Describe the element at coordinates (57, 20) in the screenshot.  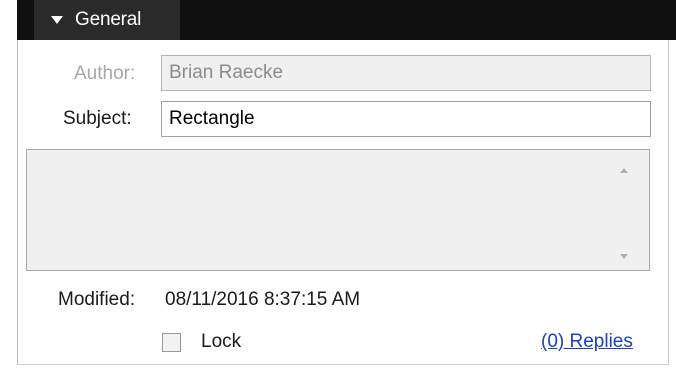
I see `expand-triangle-icon` at that location.